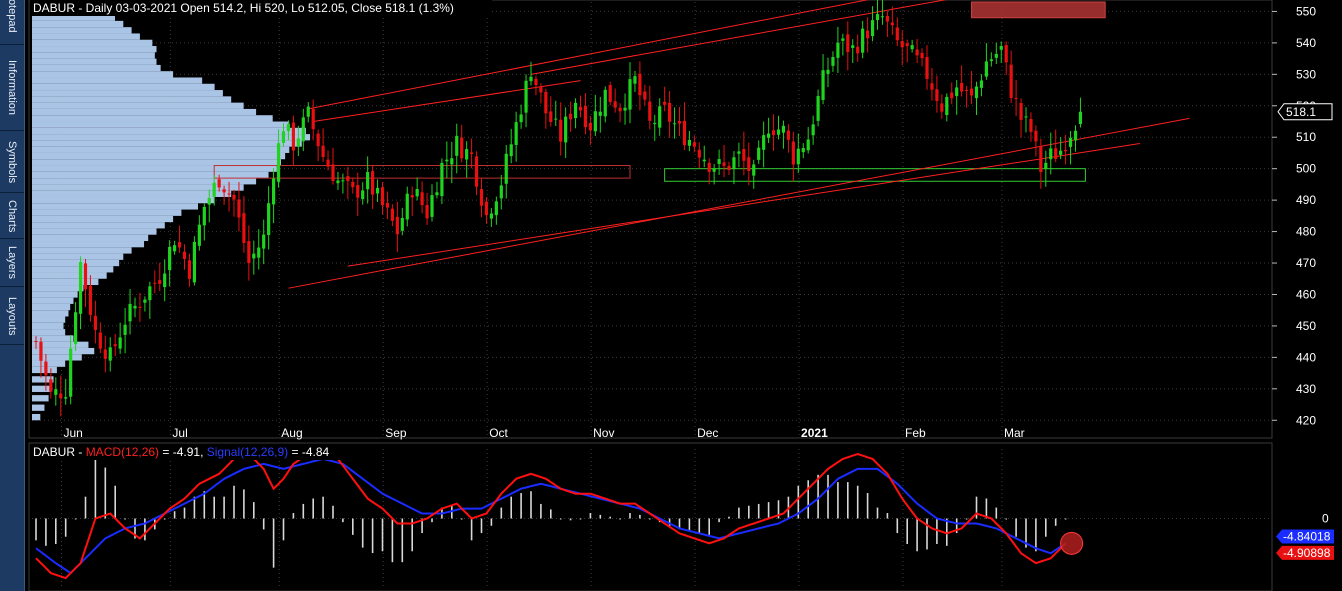 This screenshot has width=1342, height=591. I want to click on month-label: Oct, so click(498, 433).